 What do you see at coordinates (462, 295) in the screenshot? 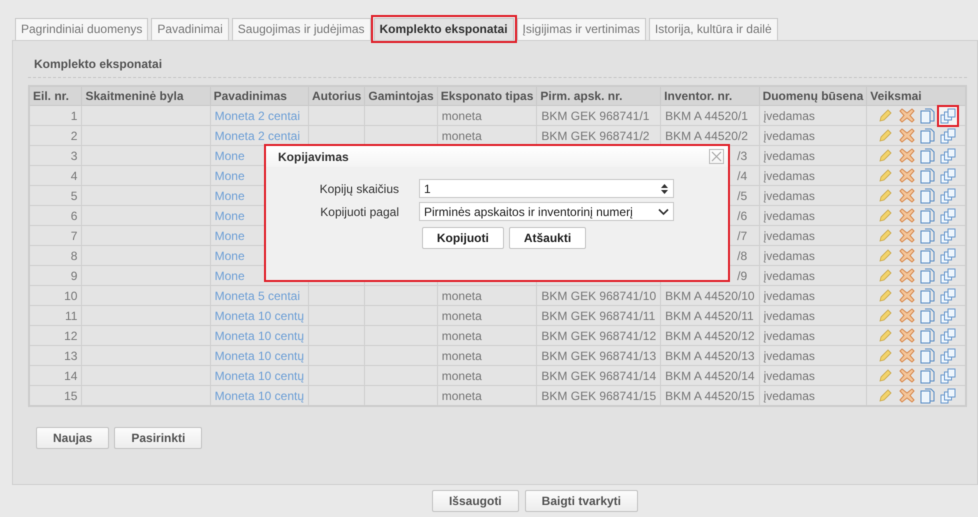
I see `table-cell: moneta` at bounding box center [462, 295].